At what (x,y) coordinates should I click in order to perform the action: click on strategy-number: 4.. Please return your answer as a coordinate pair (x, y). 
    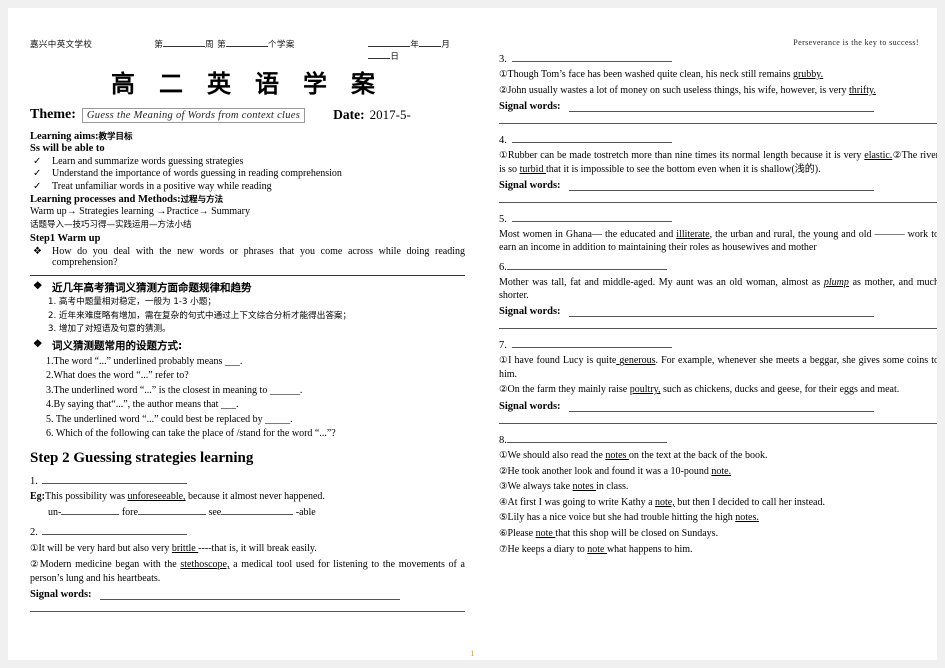
    Looking at the image, I should click on (503, 141).